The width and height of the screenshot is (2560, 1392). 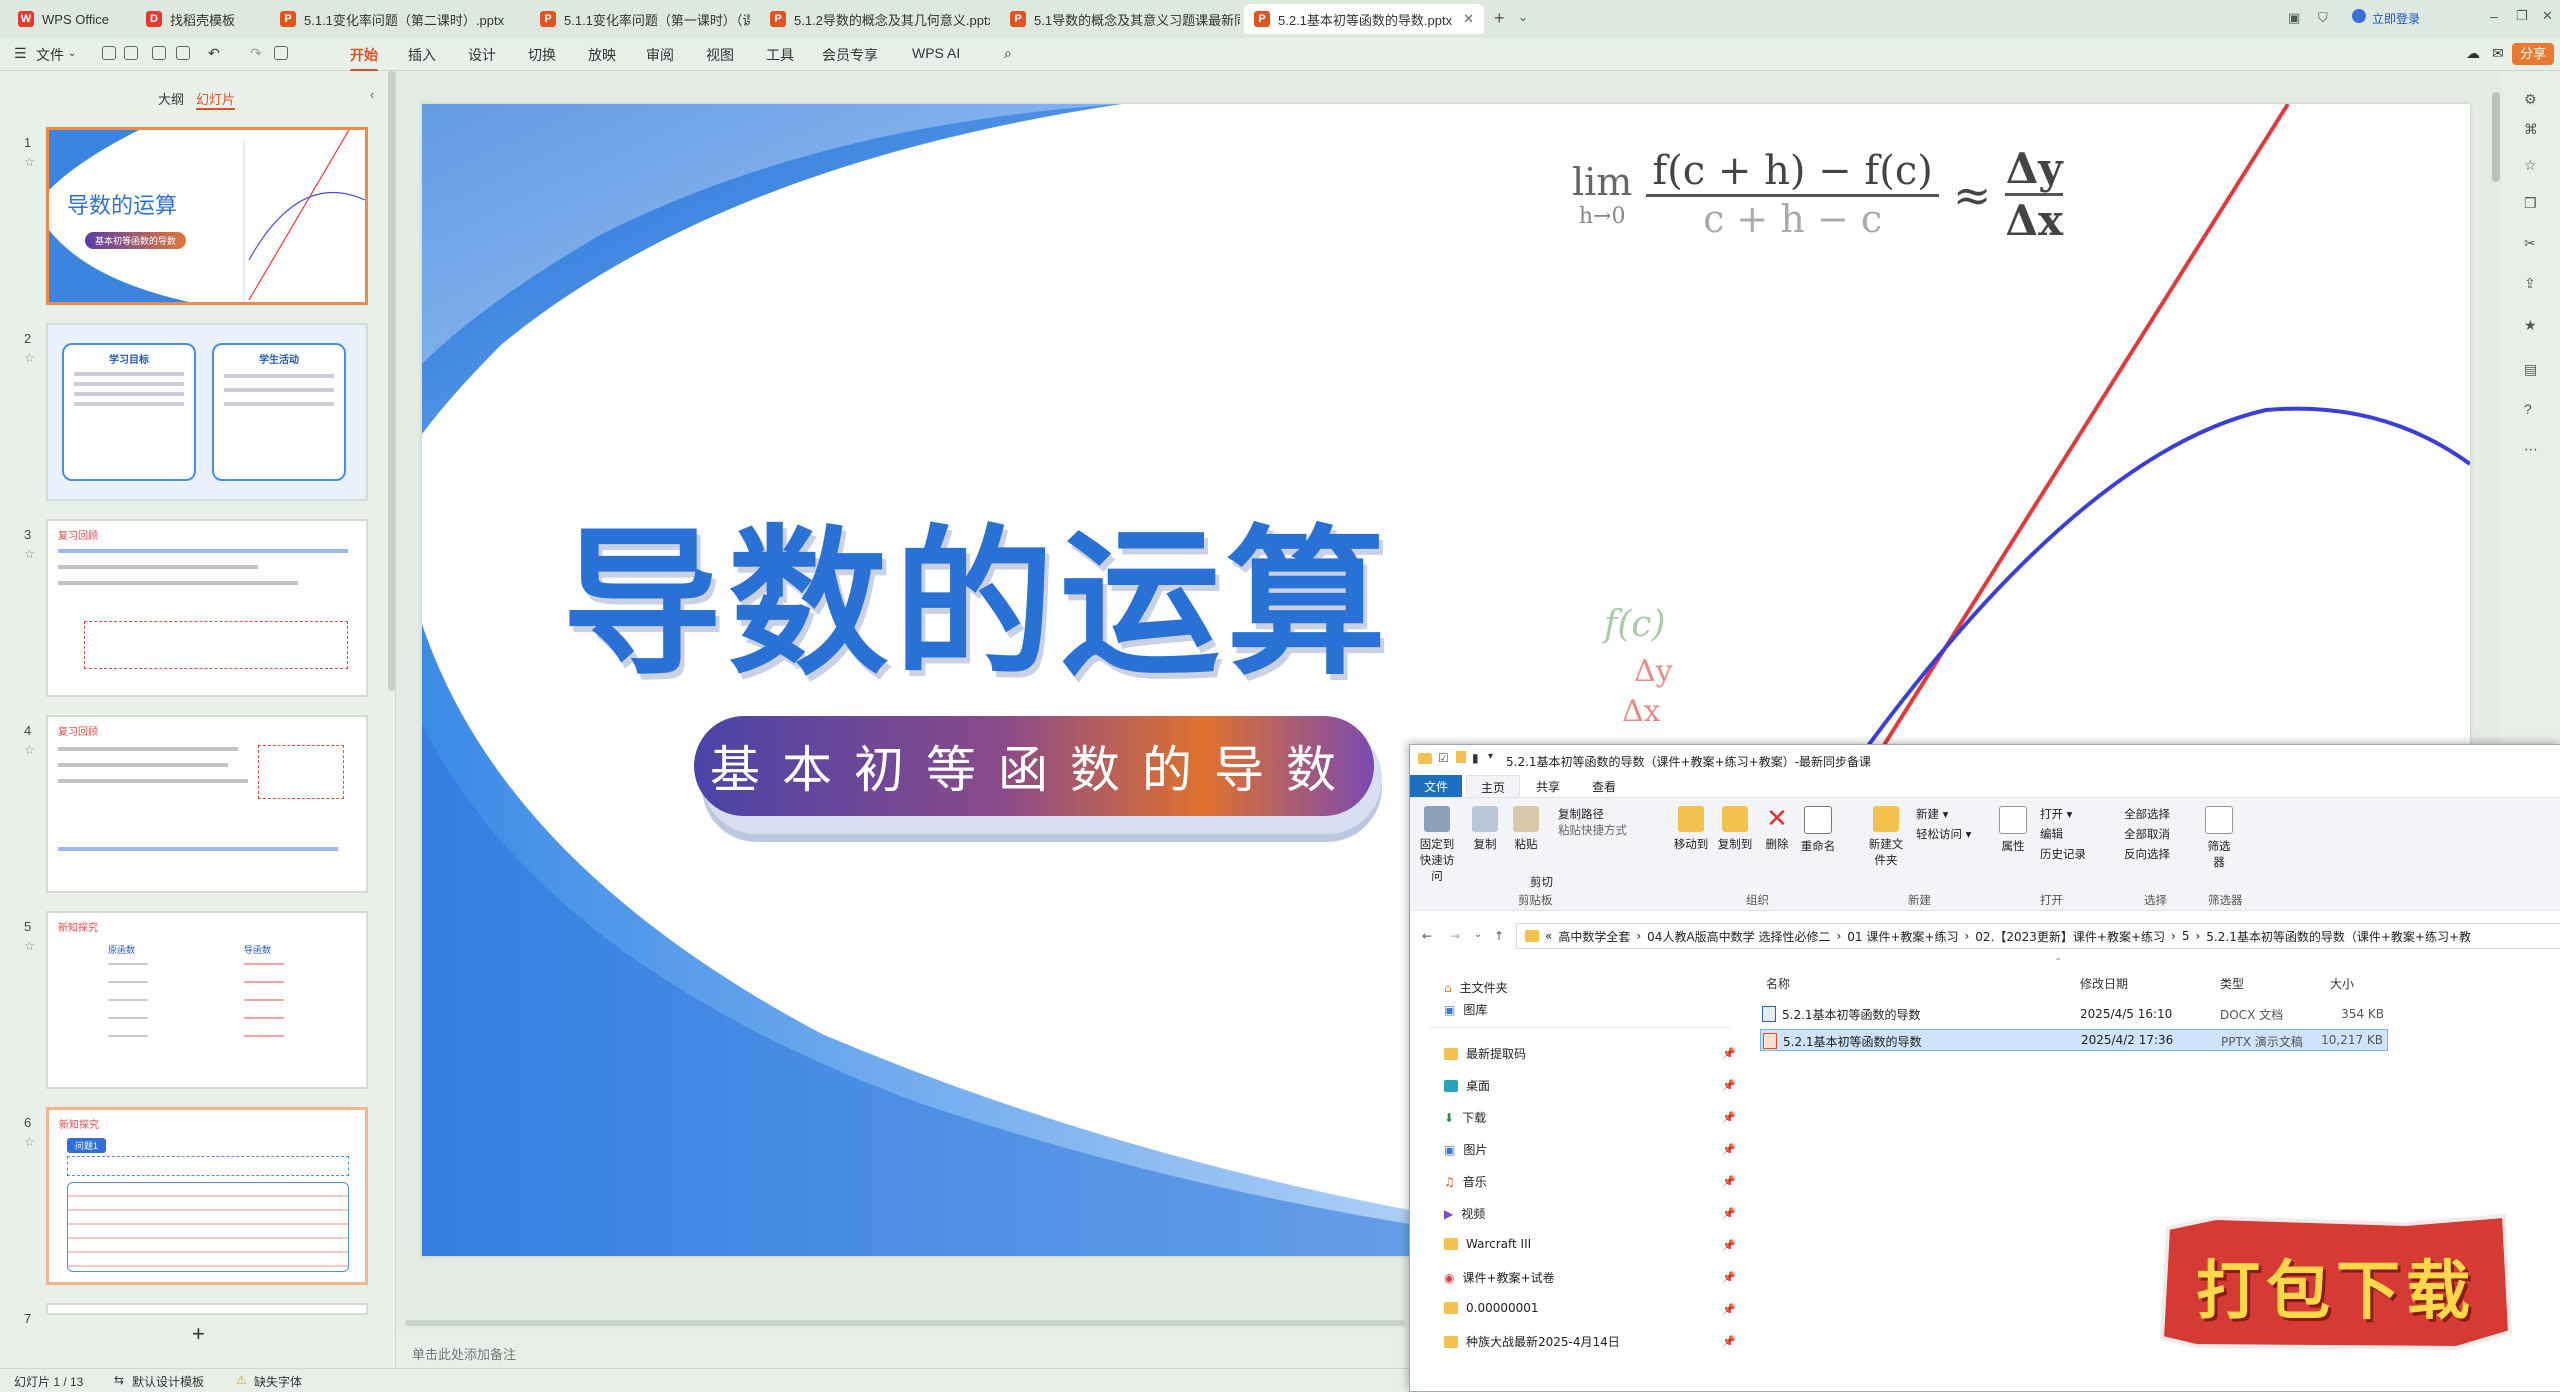 What do you see at coordinates (422, 55) in the screenshot?
I see `tab-insert: 插入` at bounding box center [422, 55].